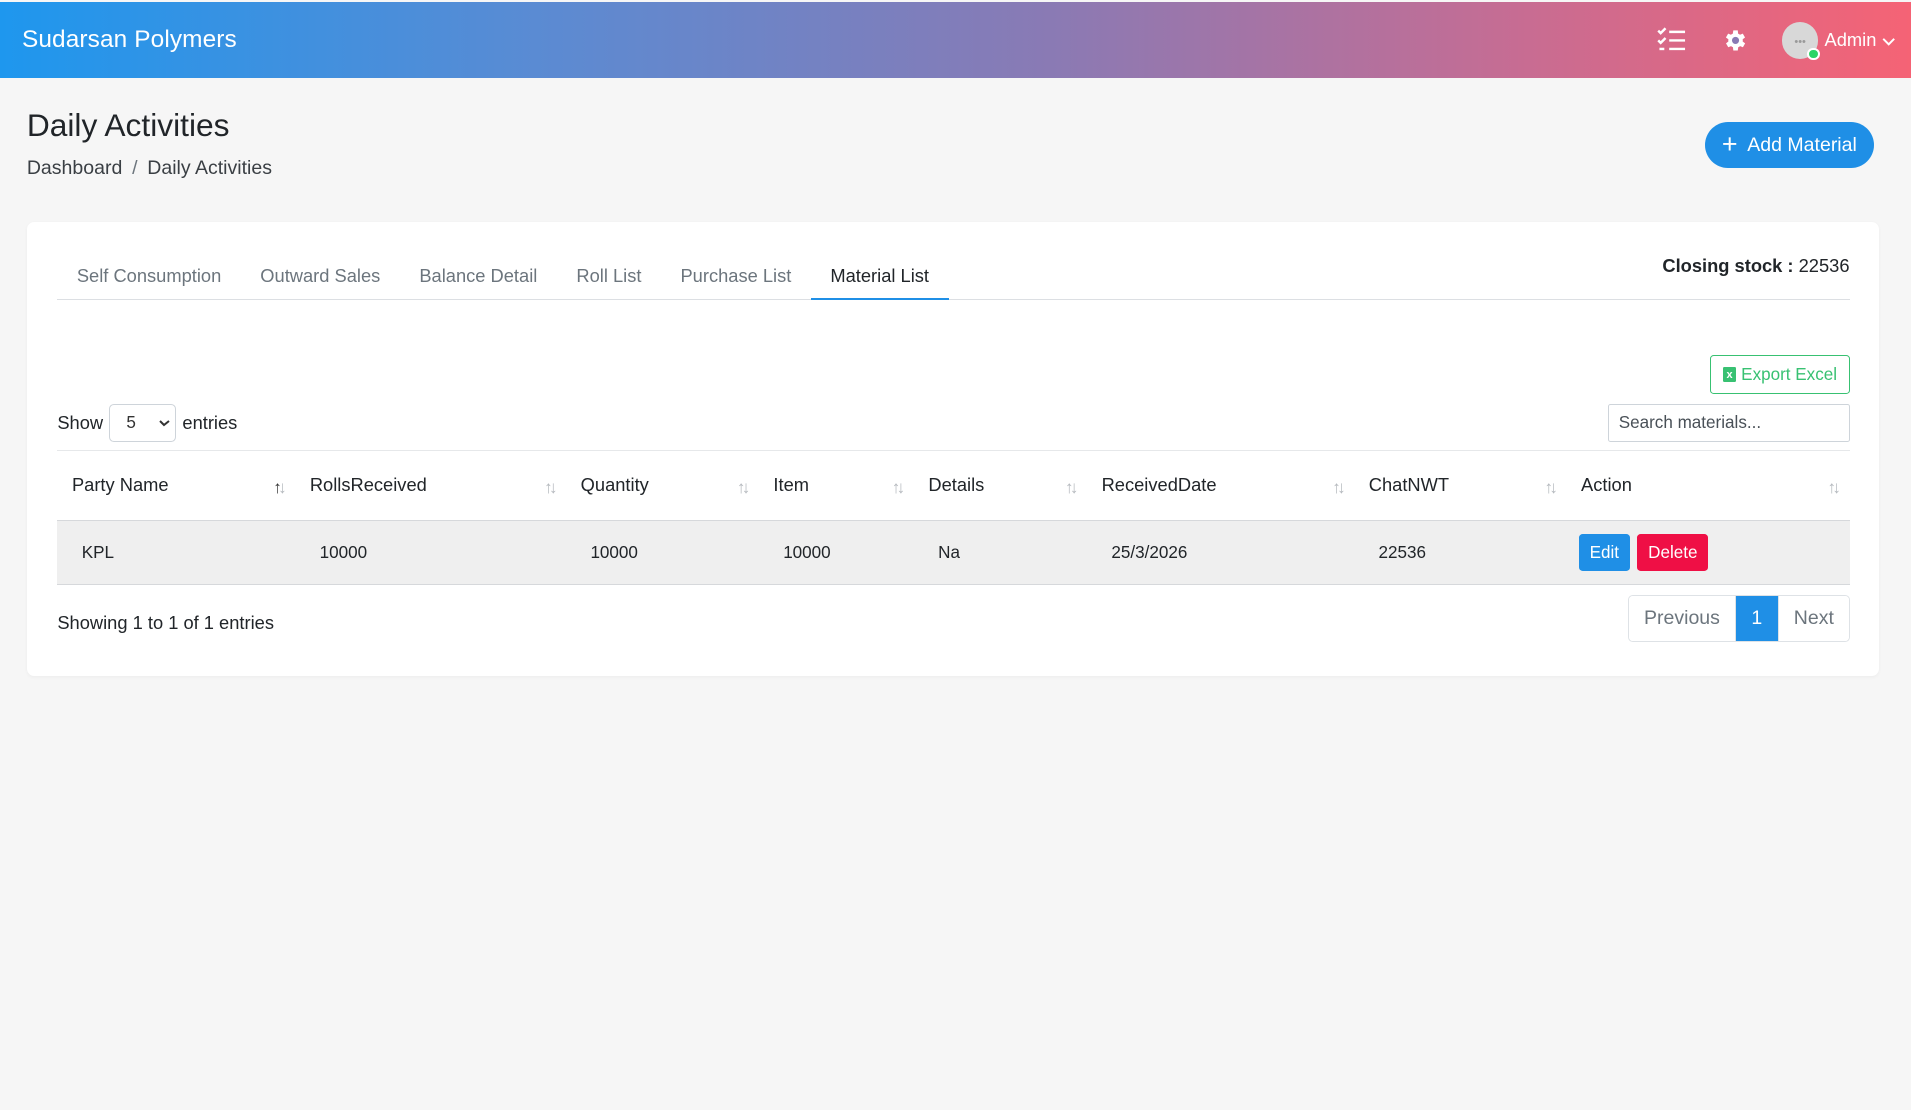 The width and height of the screenshot is (1911, 1110). I want to click on export-excel-button: x Export Excel, so click(1780, 375).